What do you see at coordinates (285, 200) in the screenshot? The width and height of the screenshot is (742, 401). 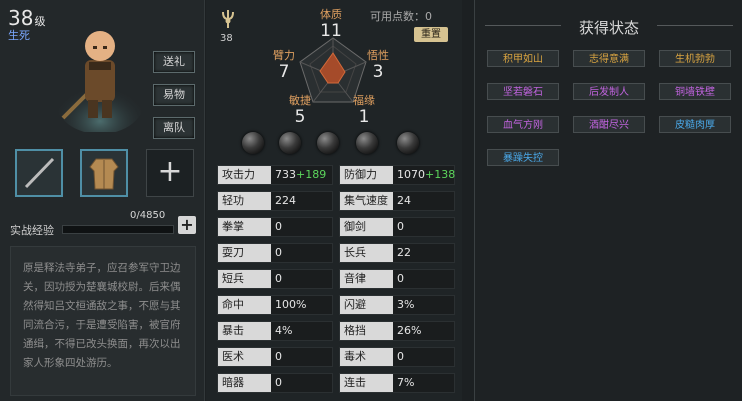 I see `stat-value: 224` at bounding box center [285, 200].